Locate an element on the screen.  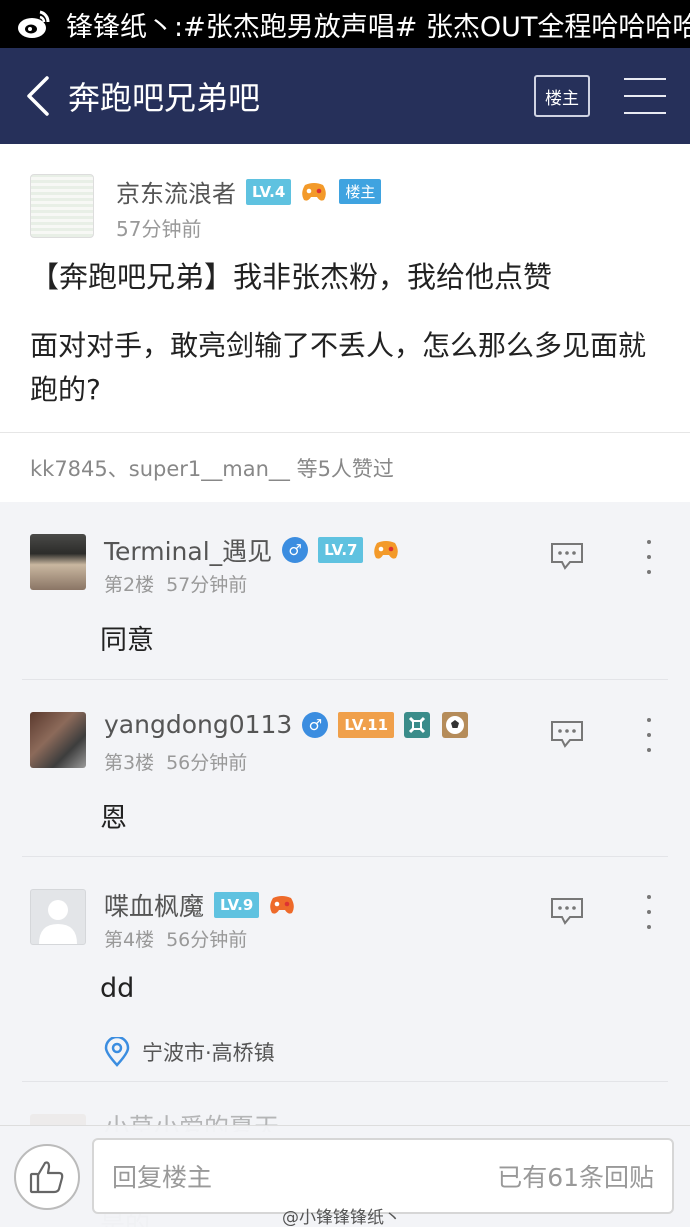
weibo-strip: 锋锋纸丶:#张杰跑男放声唱# 张杰OUT全程哈哈哈哈 is located at coordinates (345, 24).